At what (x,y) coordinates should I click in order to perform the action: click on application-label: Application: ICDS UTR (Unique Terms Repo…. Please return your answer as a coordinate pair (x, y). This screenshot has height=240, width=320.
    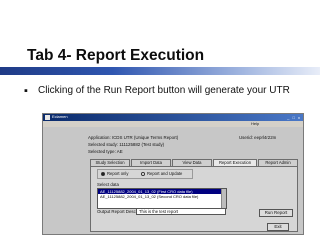
    Looking at the image, I should click on (133, 137).